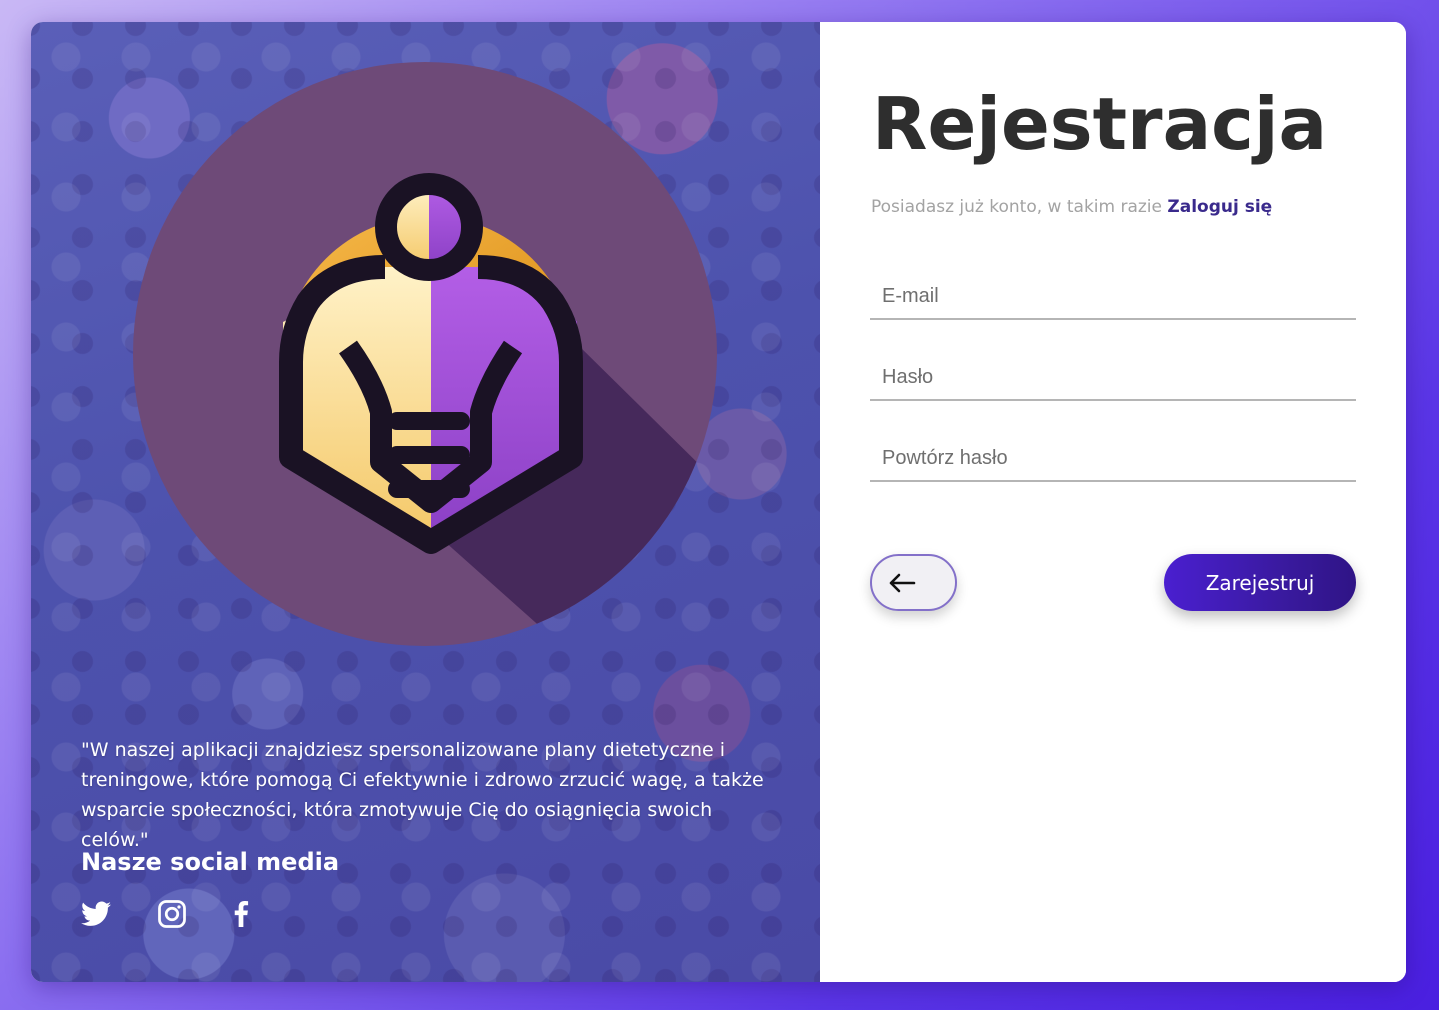  Describe the element at coordinates (1219, 207) in the screenshot. I see `login-link: Zaloguj się` at that location.